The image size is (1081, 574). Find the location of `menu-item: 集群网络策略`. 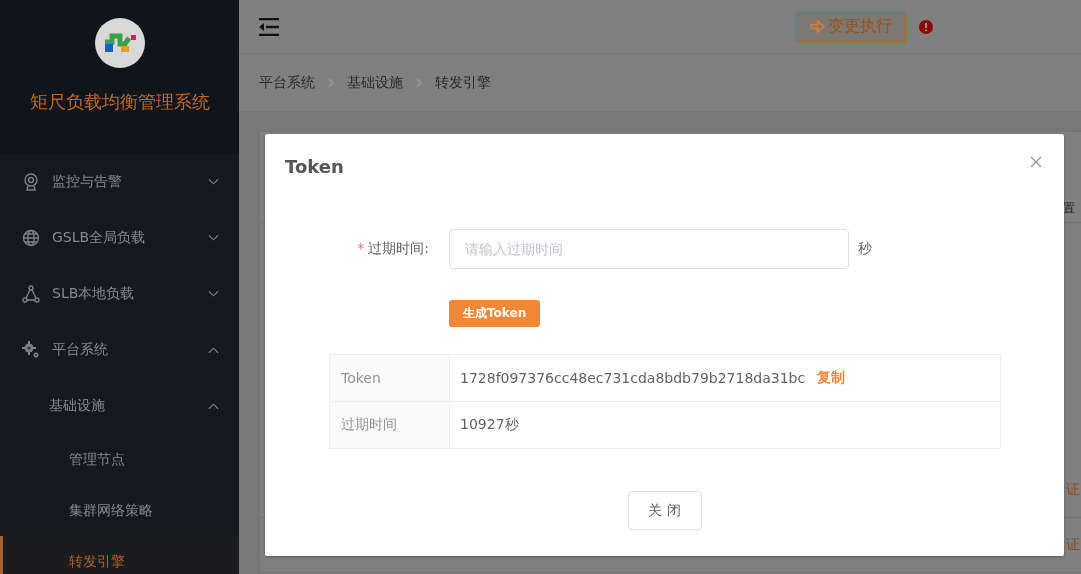

menu-item: 集群网络策略 is located at coordinates (119, 510).